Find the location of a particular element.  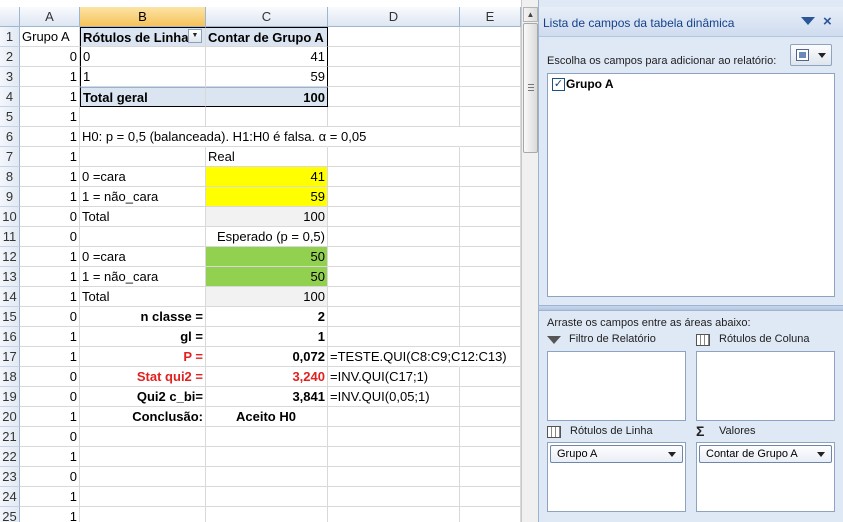

row-header-16: 16 is located at coordinates (10, 337).